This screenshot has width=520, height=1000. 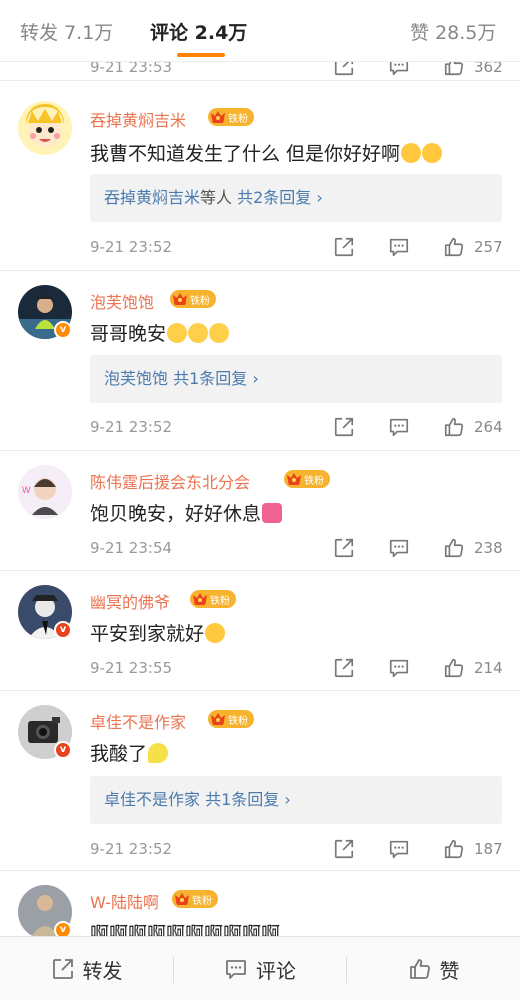 I want to click on username: 吞掉黄焖吉米, so click(x=138, y=119).